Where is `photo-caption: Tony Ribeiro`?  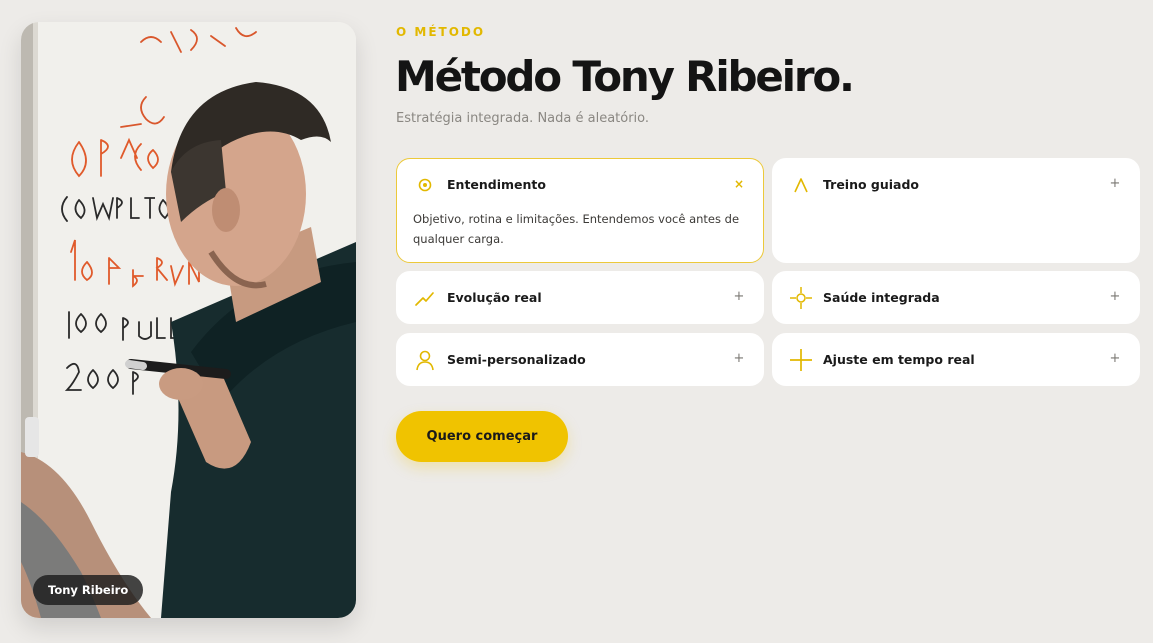 photo-caption: Tony Ribeiro is located at coordinates (88, 590).